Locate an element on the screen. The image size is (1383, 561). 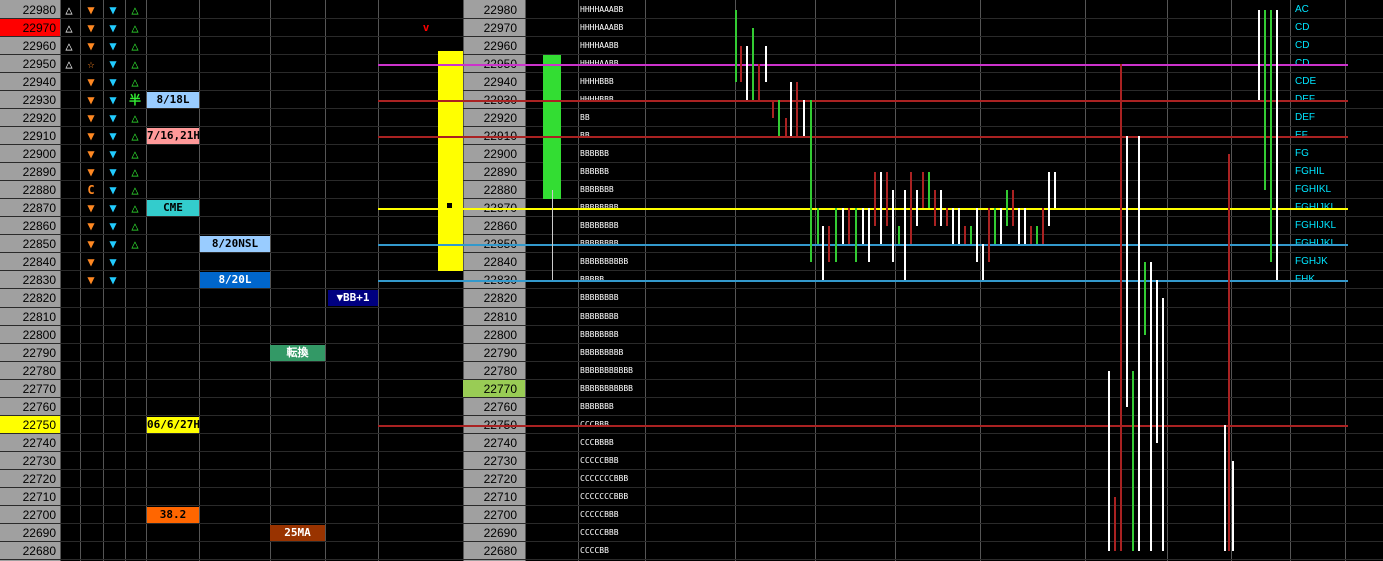
mid-price-label: 22740 is located at coordinates (500, 442).